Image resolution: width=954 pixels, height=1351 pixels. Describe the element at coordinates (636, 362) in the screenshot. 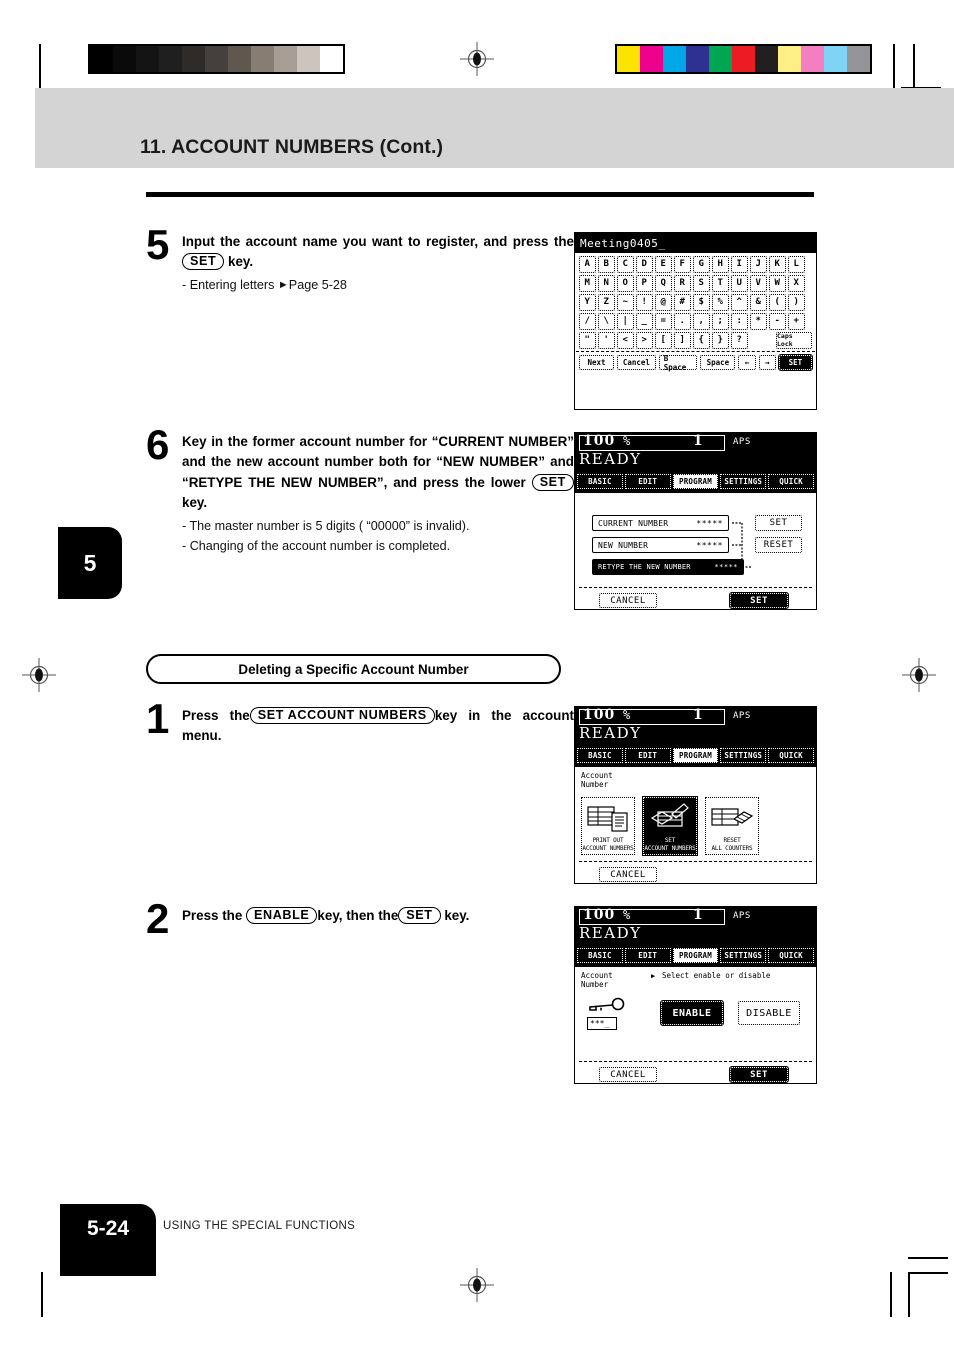

I see `kb-cancel-button: Cancel` at that location.